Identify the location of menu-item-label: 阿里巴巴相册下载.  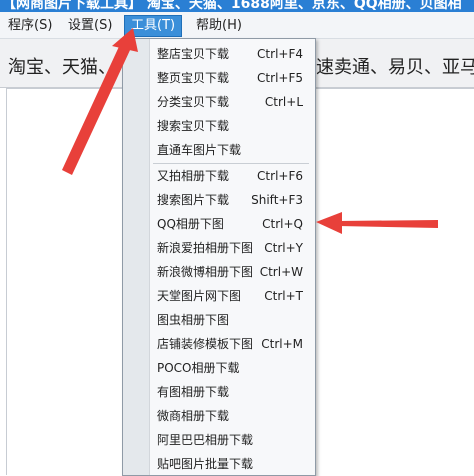
(205, 440).